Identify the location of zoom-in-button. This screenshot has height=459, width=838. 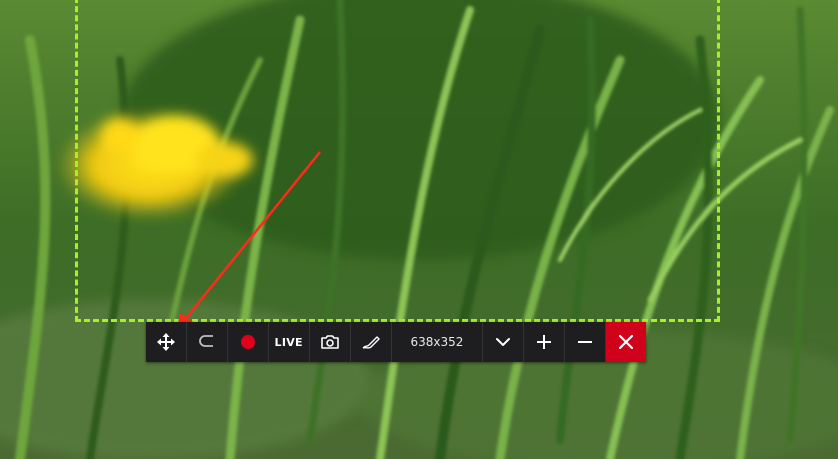
(545, 342).